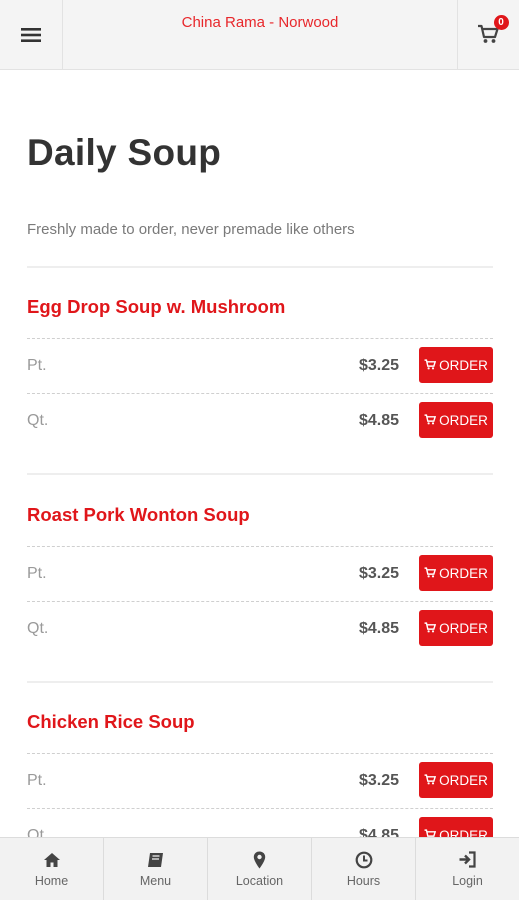 The image size is (519, 900). Describe the element at coordinates (488, 35) in the screenshot. I see `cart-button: 0` at that location.